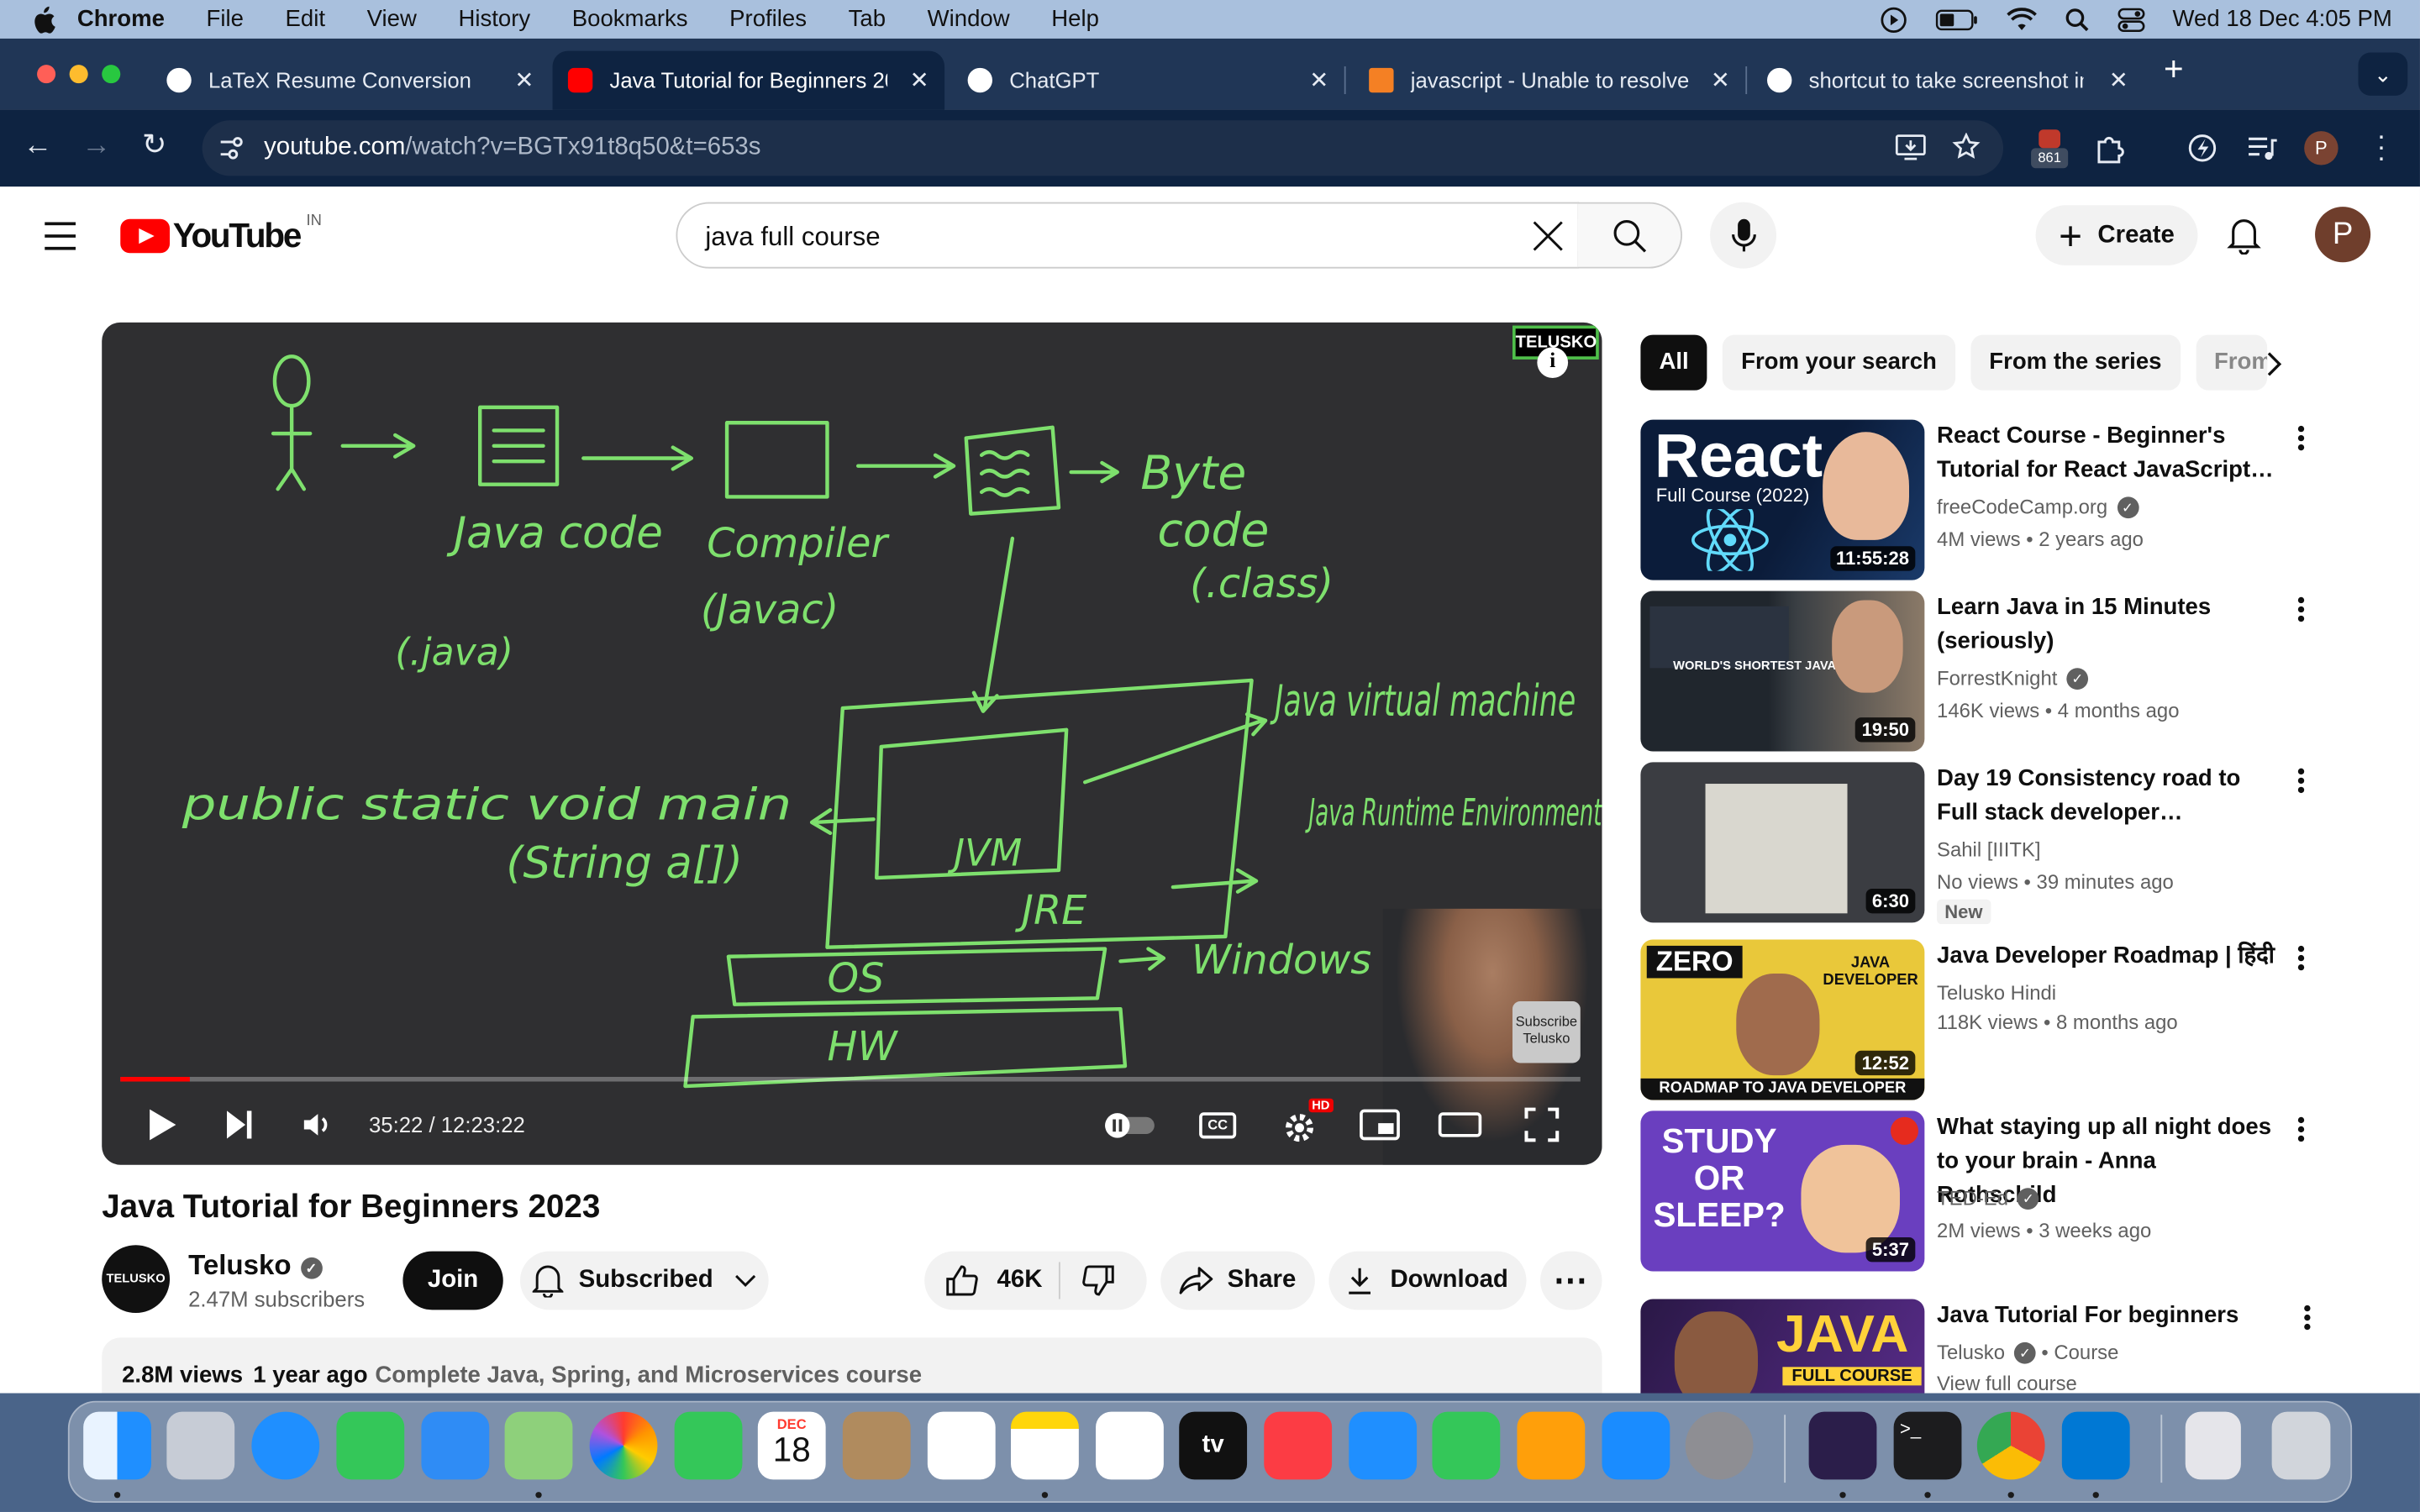 The image size is (2420, 1512). Describe the element at coordinates (78, 74) in the screenshot. I see `window-minimize-button` at that location.